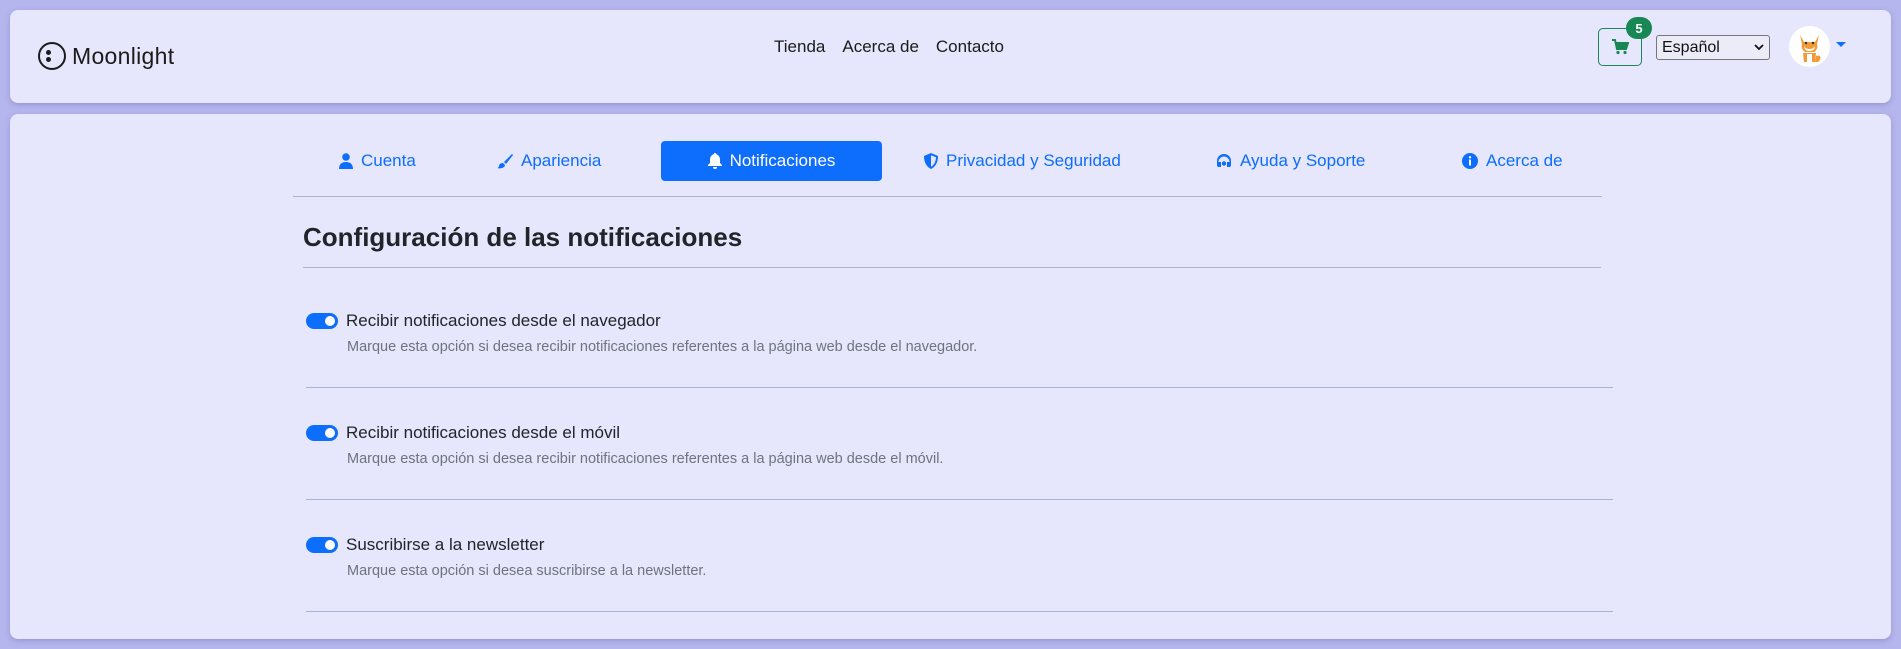 Image resolution: width=1901 pixels, height=649 pixels. I want to click on tab-ayuda: Ayuda y Soporte, so click(1290, 161).